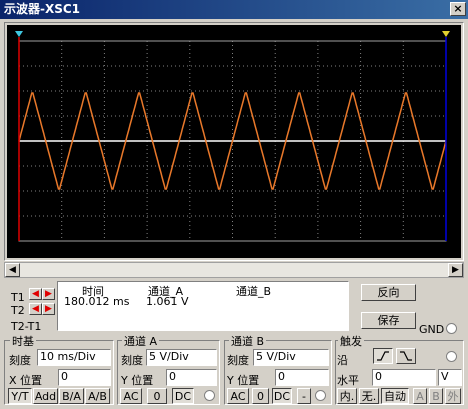 The width and height of the screenshot is (468, 409). What do you see at coordinates (395, 396) in the screenshot?
I see `trigger-mode-auto-button: 自动` at bounding box center [395, 396].